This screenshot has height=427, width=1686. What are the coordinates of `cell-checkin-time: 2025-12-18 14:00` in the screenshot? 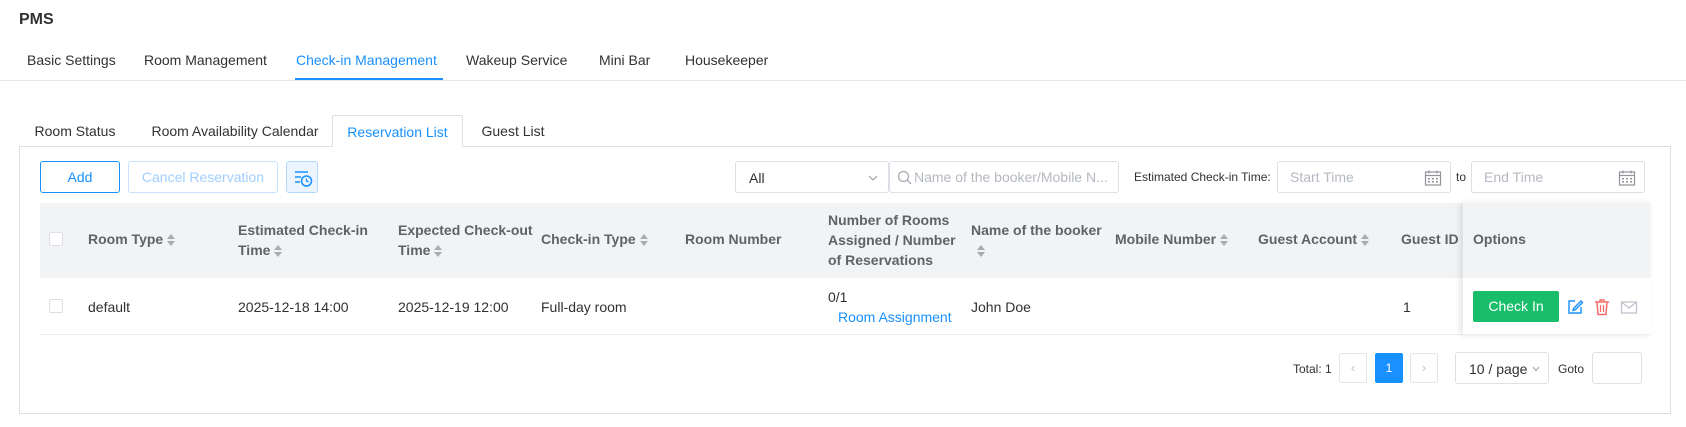 It's located at (293, 307).